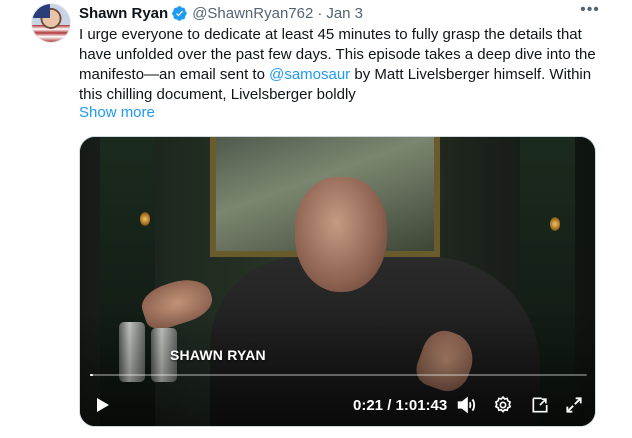  What do you see at coordinates (123, 13) in the screenshot?
I see `author-name: Shawn Ryan` at bounding box center [123, 13].